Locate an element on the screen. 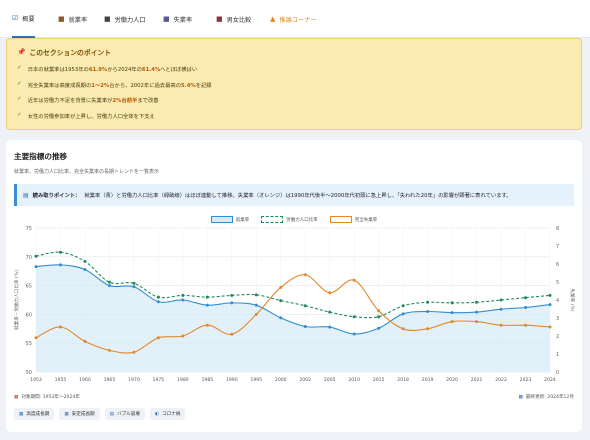 The height and width of the screenshot is (440, 590). tab-4: ■ 男女比較 is located at coordinates (233, 19).